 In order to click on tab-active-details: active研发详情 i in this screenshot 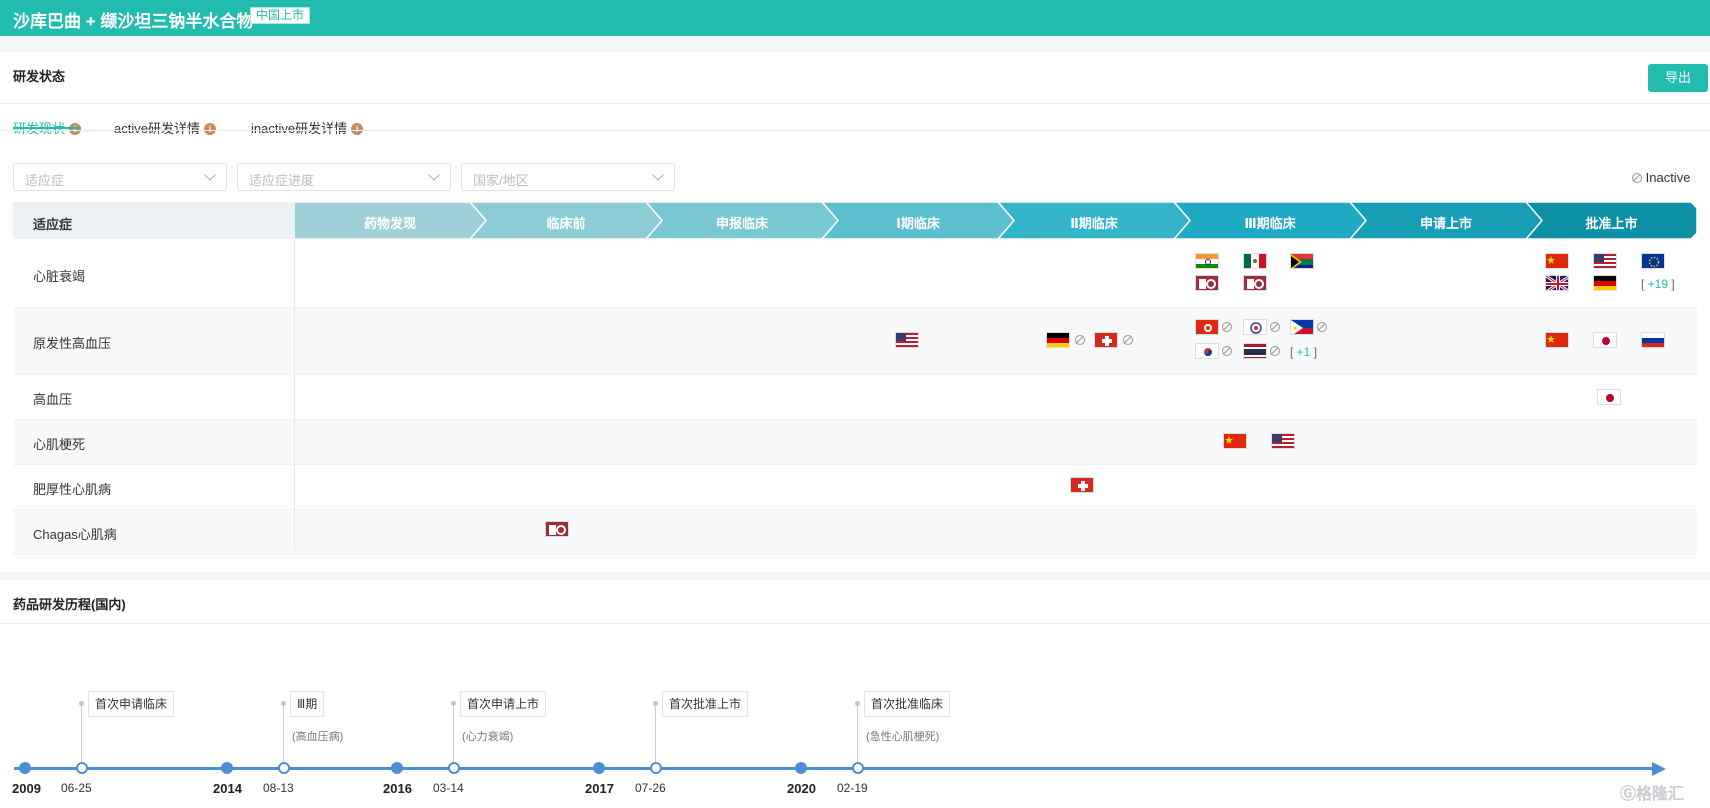, I will do `click(165, 127)`.